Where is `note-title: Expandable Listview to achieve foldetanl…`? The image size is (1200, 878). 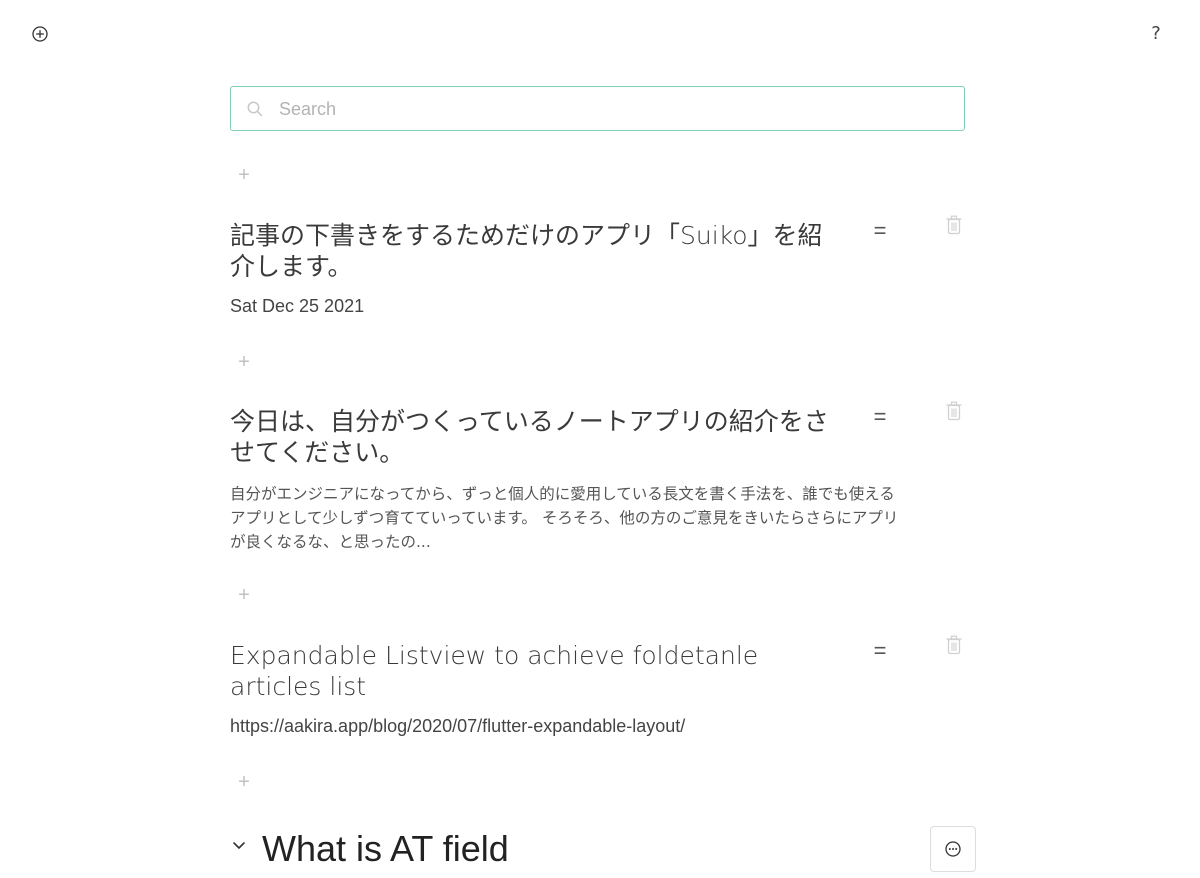
note-title: Expandable Listview to achieve foldetanl… is located at coordinates (537, 671).